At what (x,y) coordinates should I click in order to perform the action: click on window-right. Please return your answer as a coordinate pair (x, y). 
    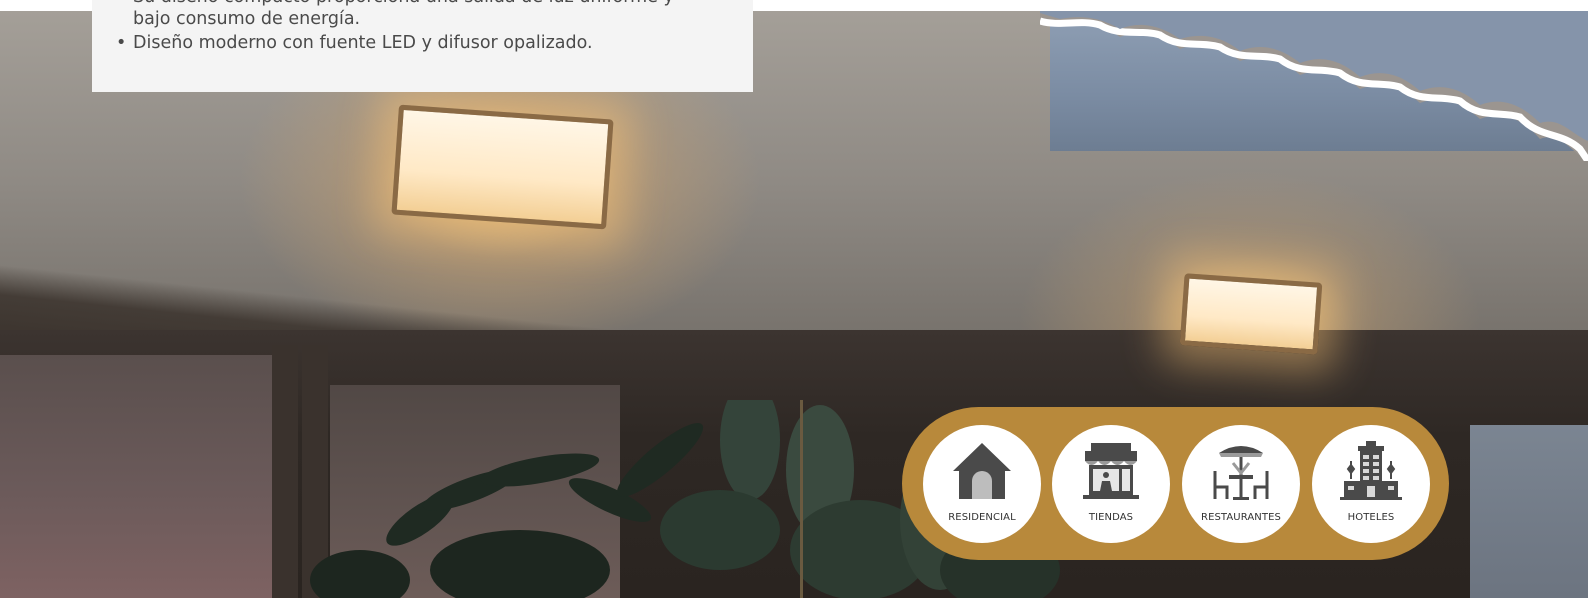
    Looking at the image, I should click on (1529, 511).